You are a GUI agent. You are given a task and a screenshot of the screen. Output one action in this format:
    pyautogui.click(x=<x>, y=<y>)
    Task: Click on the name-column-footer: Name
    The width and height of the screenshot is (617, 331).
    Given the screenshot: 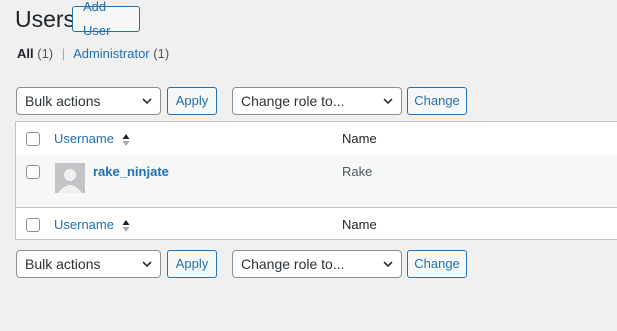 What is the action you would take?
    pyautogui.click(x=359, y=224)
    